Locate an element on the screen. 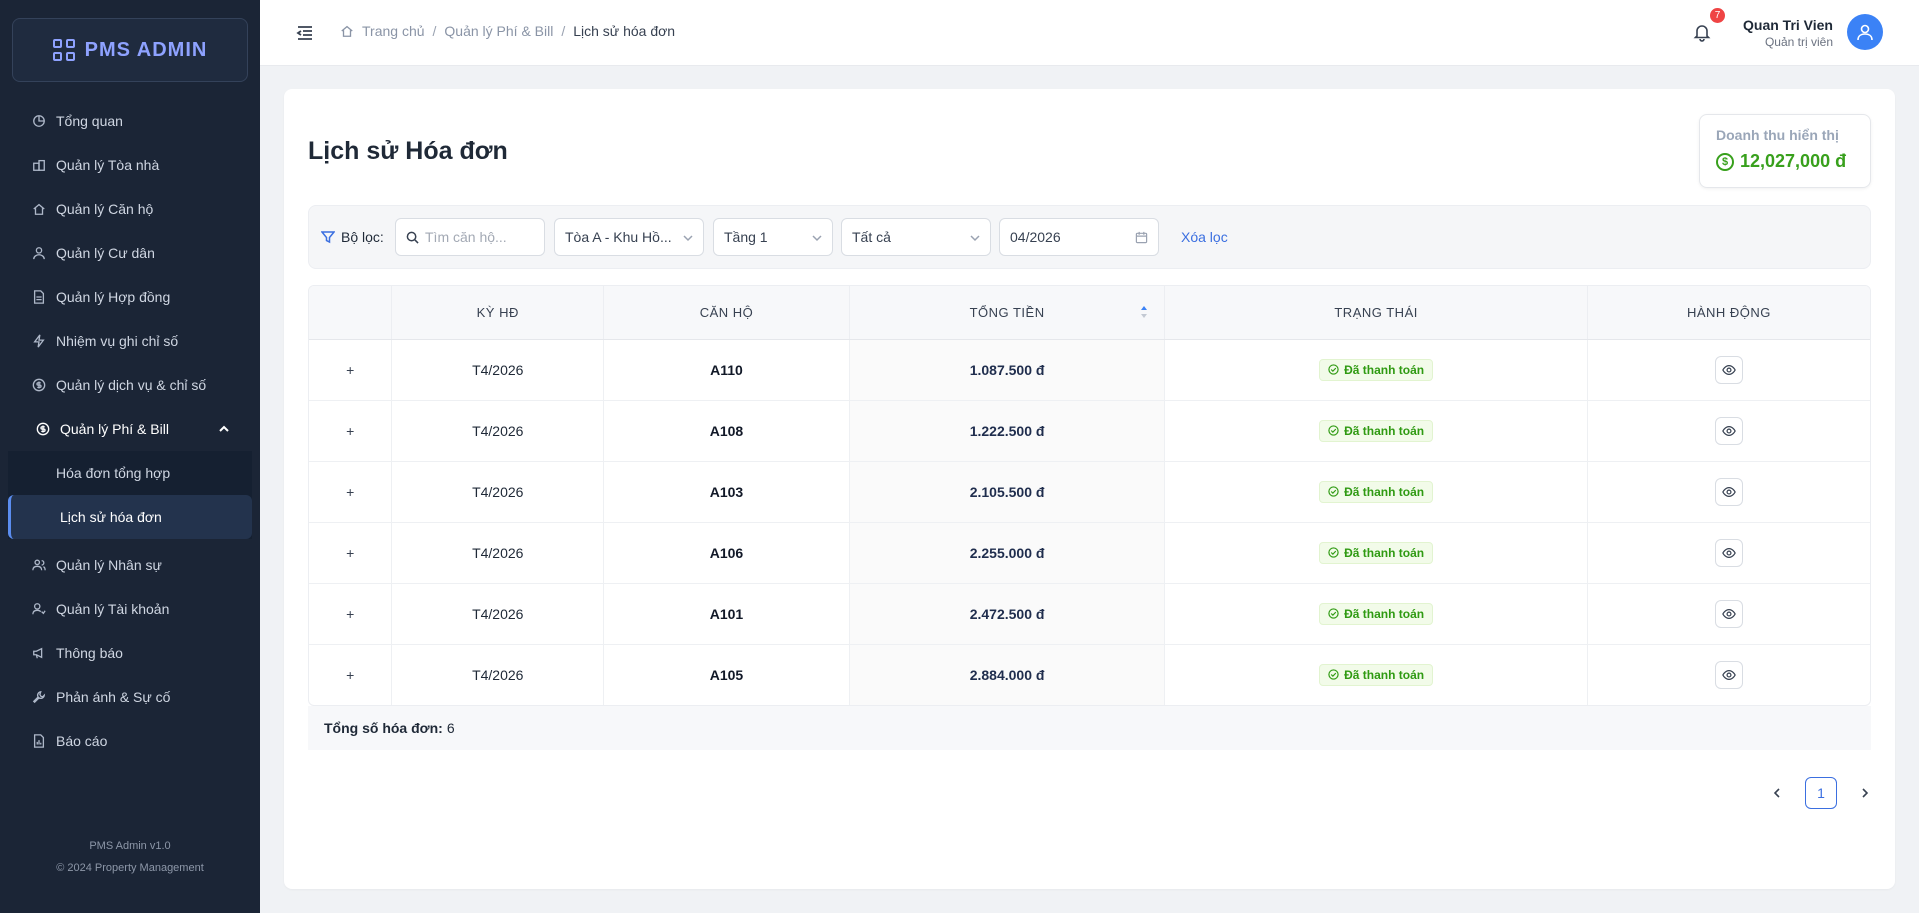 This screenshot has height=913, width=1919. sort-icon is located at coordinates (1144, 312).